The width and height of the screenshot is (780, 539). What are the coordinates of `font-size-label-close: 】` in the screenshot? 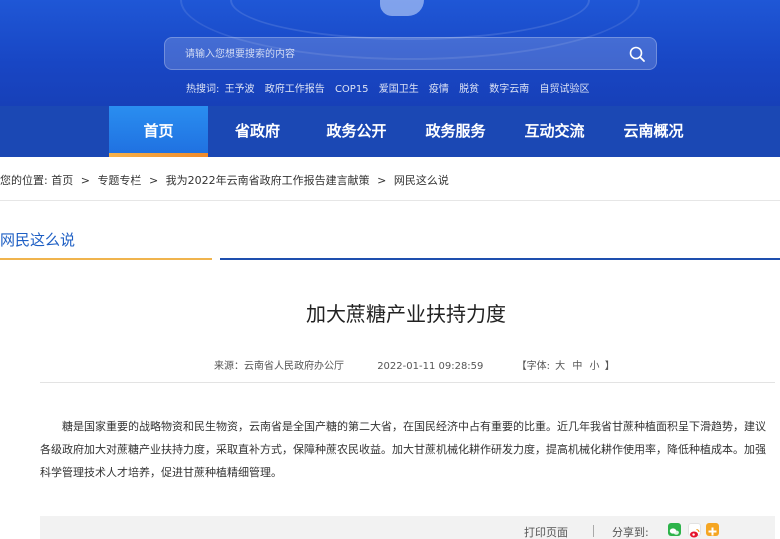 It's located at (609, 366).